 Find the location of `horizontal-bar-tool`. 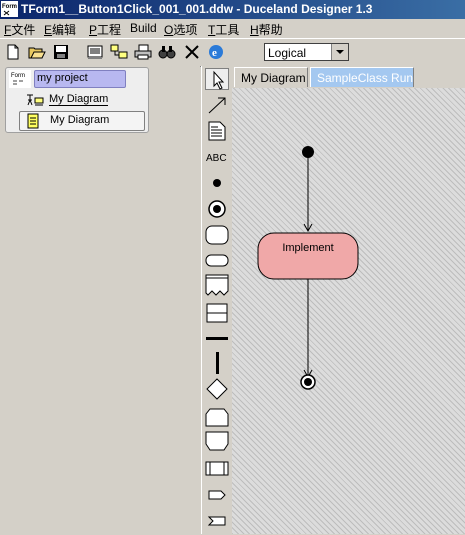

horizontal-bar-tool is located at coordinates (217, 339).